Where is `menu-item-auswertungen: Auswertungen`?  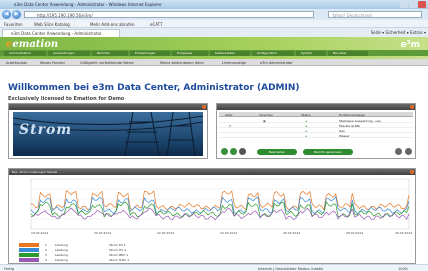
menu-item-auswertungen: Auswertungen is located at coordinates (69, 53).